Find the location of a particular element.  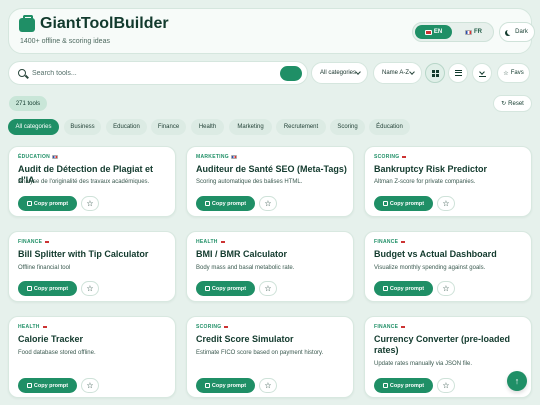

card-description: Scoring automatique des balises HTML. is located at coordinates (249, 182).